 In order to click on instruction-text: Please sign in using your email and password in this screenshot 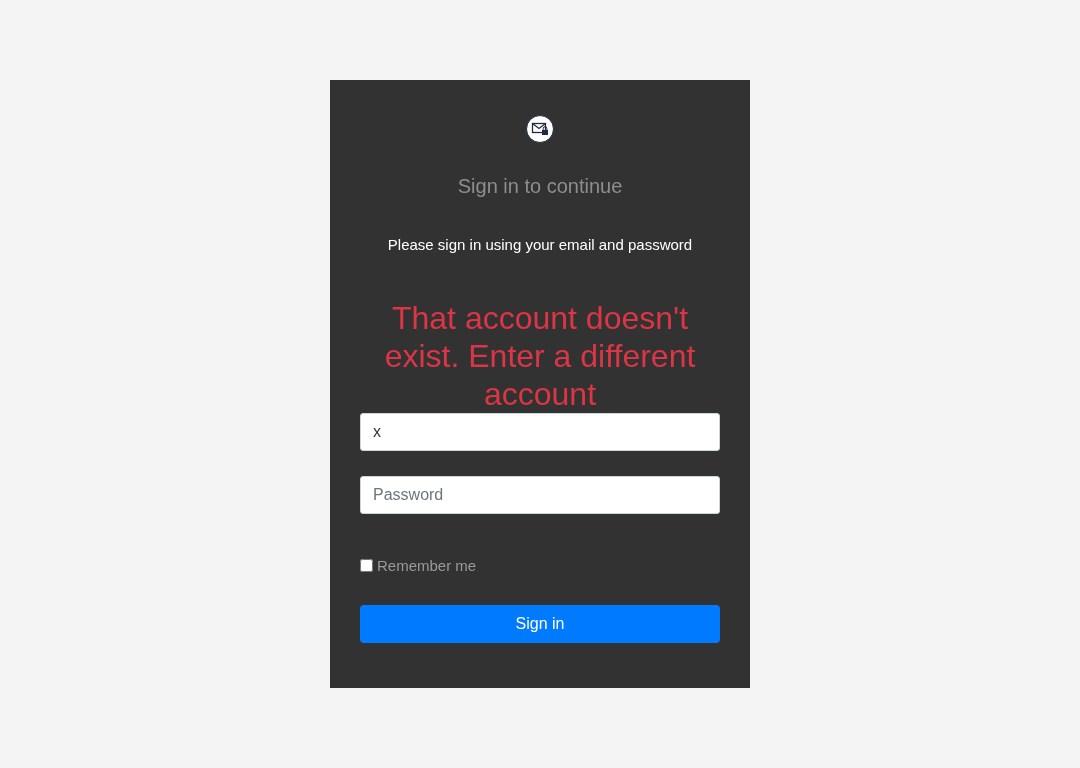, I will do `click(540, 245)`.